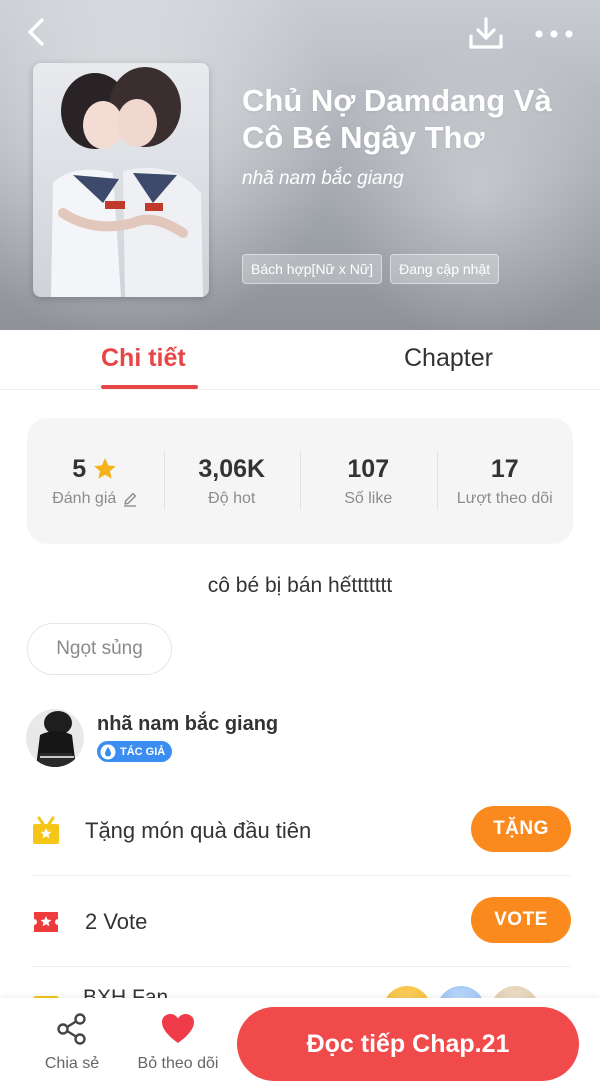 Image resolution: width=600 pixels, height=1088 pixels. What do you see at coordinates (72, 1063) in the screenshot?
I see `share-label: Chia sẻ` at bounding box center [72, 1063].